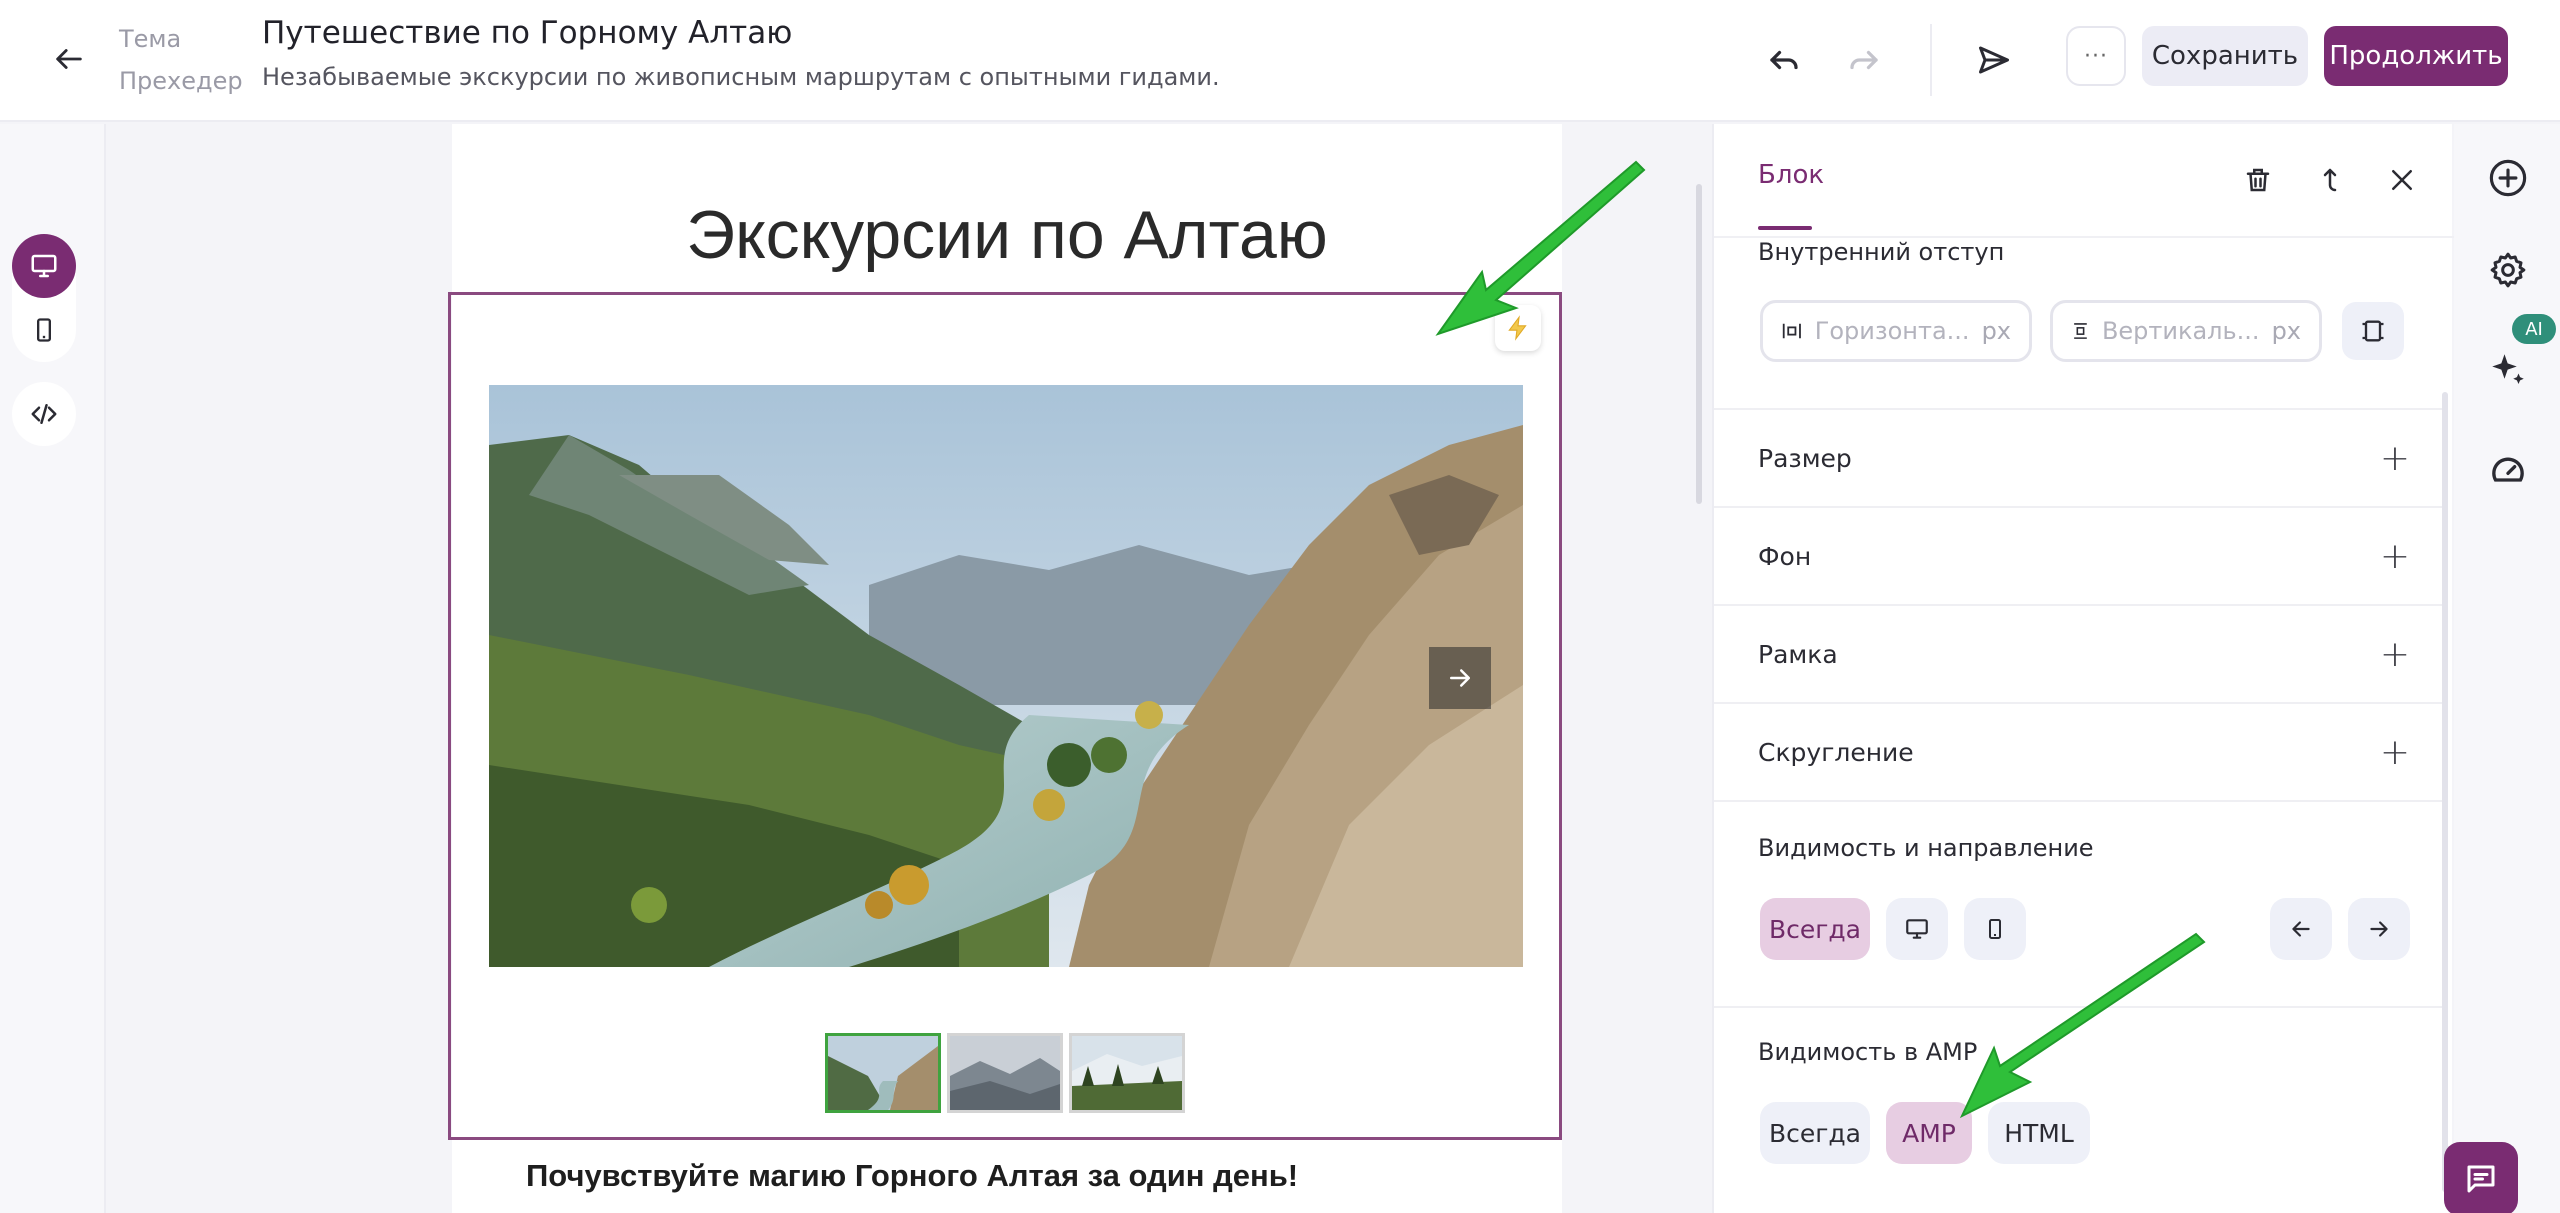  What do you see at coordinates (2084, 556) in the screenshot?
I see `accordion-background: Фон +` at bounding box center [2084, 556].